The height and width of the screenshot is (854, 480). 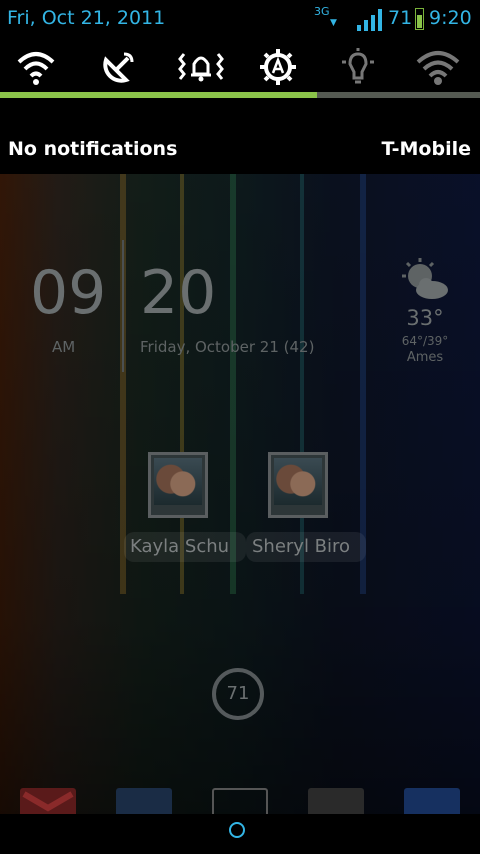 I want to click on quick-settings-toggles, so click(x=240, y=66).